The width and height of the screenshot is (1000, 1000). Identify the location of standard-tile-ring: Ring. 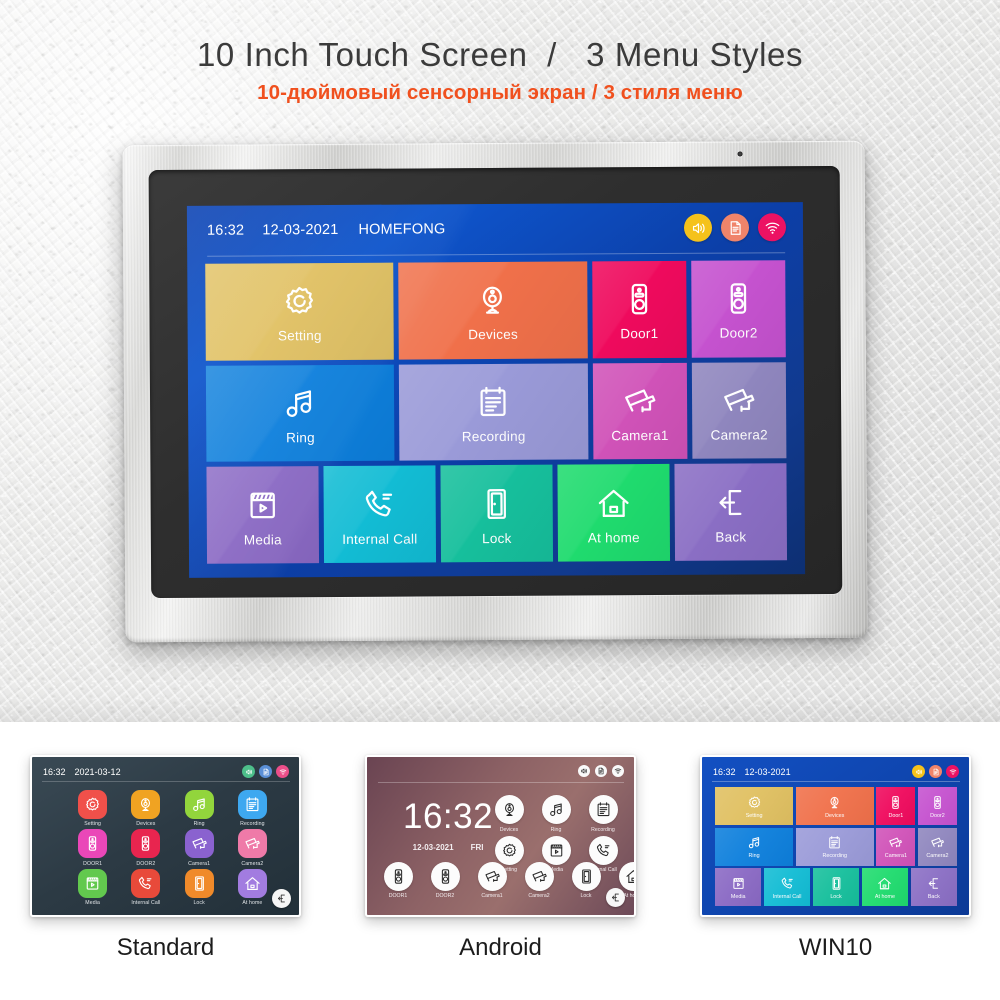
(199, 808).